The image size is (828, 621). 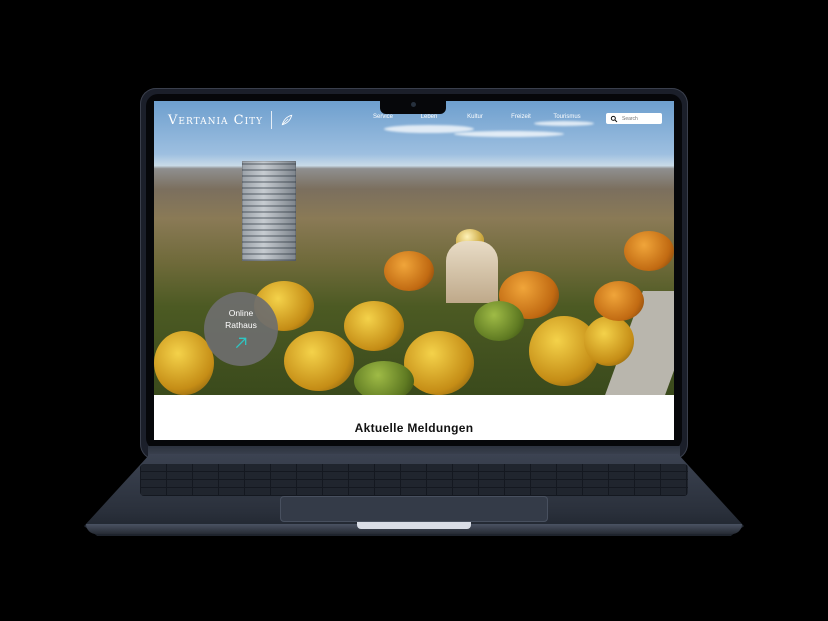 What do you see at coordinates (414, 417) in the screenshot?
I see `news-section: Aktuelle Meldungen` at bounding box center [414, 417].